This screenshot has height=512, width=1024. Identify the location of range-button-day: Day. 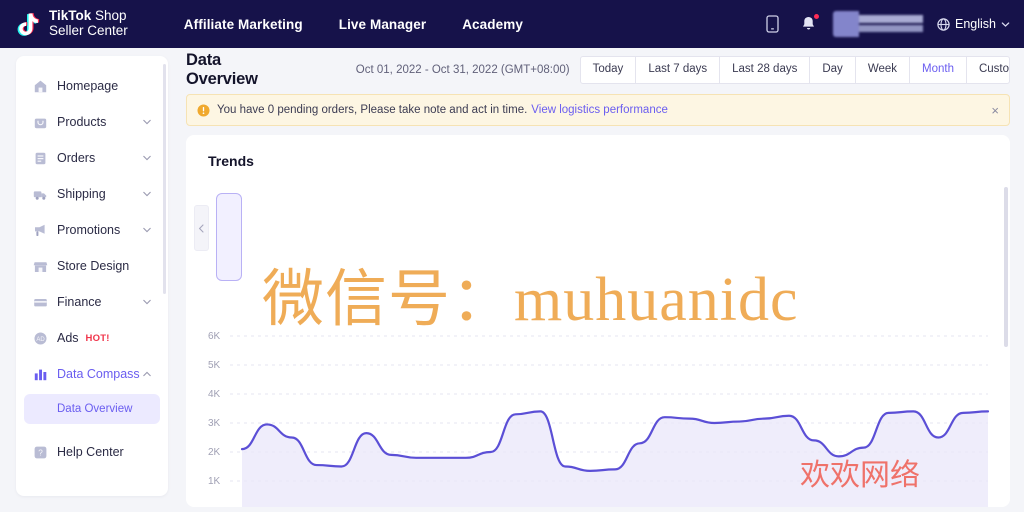
(833, 70).